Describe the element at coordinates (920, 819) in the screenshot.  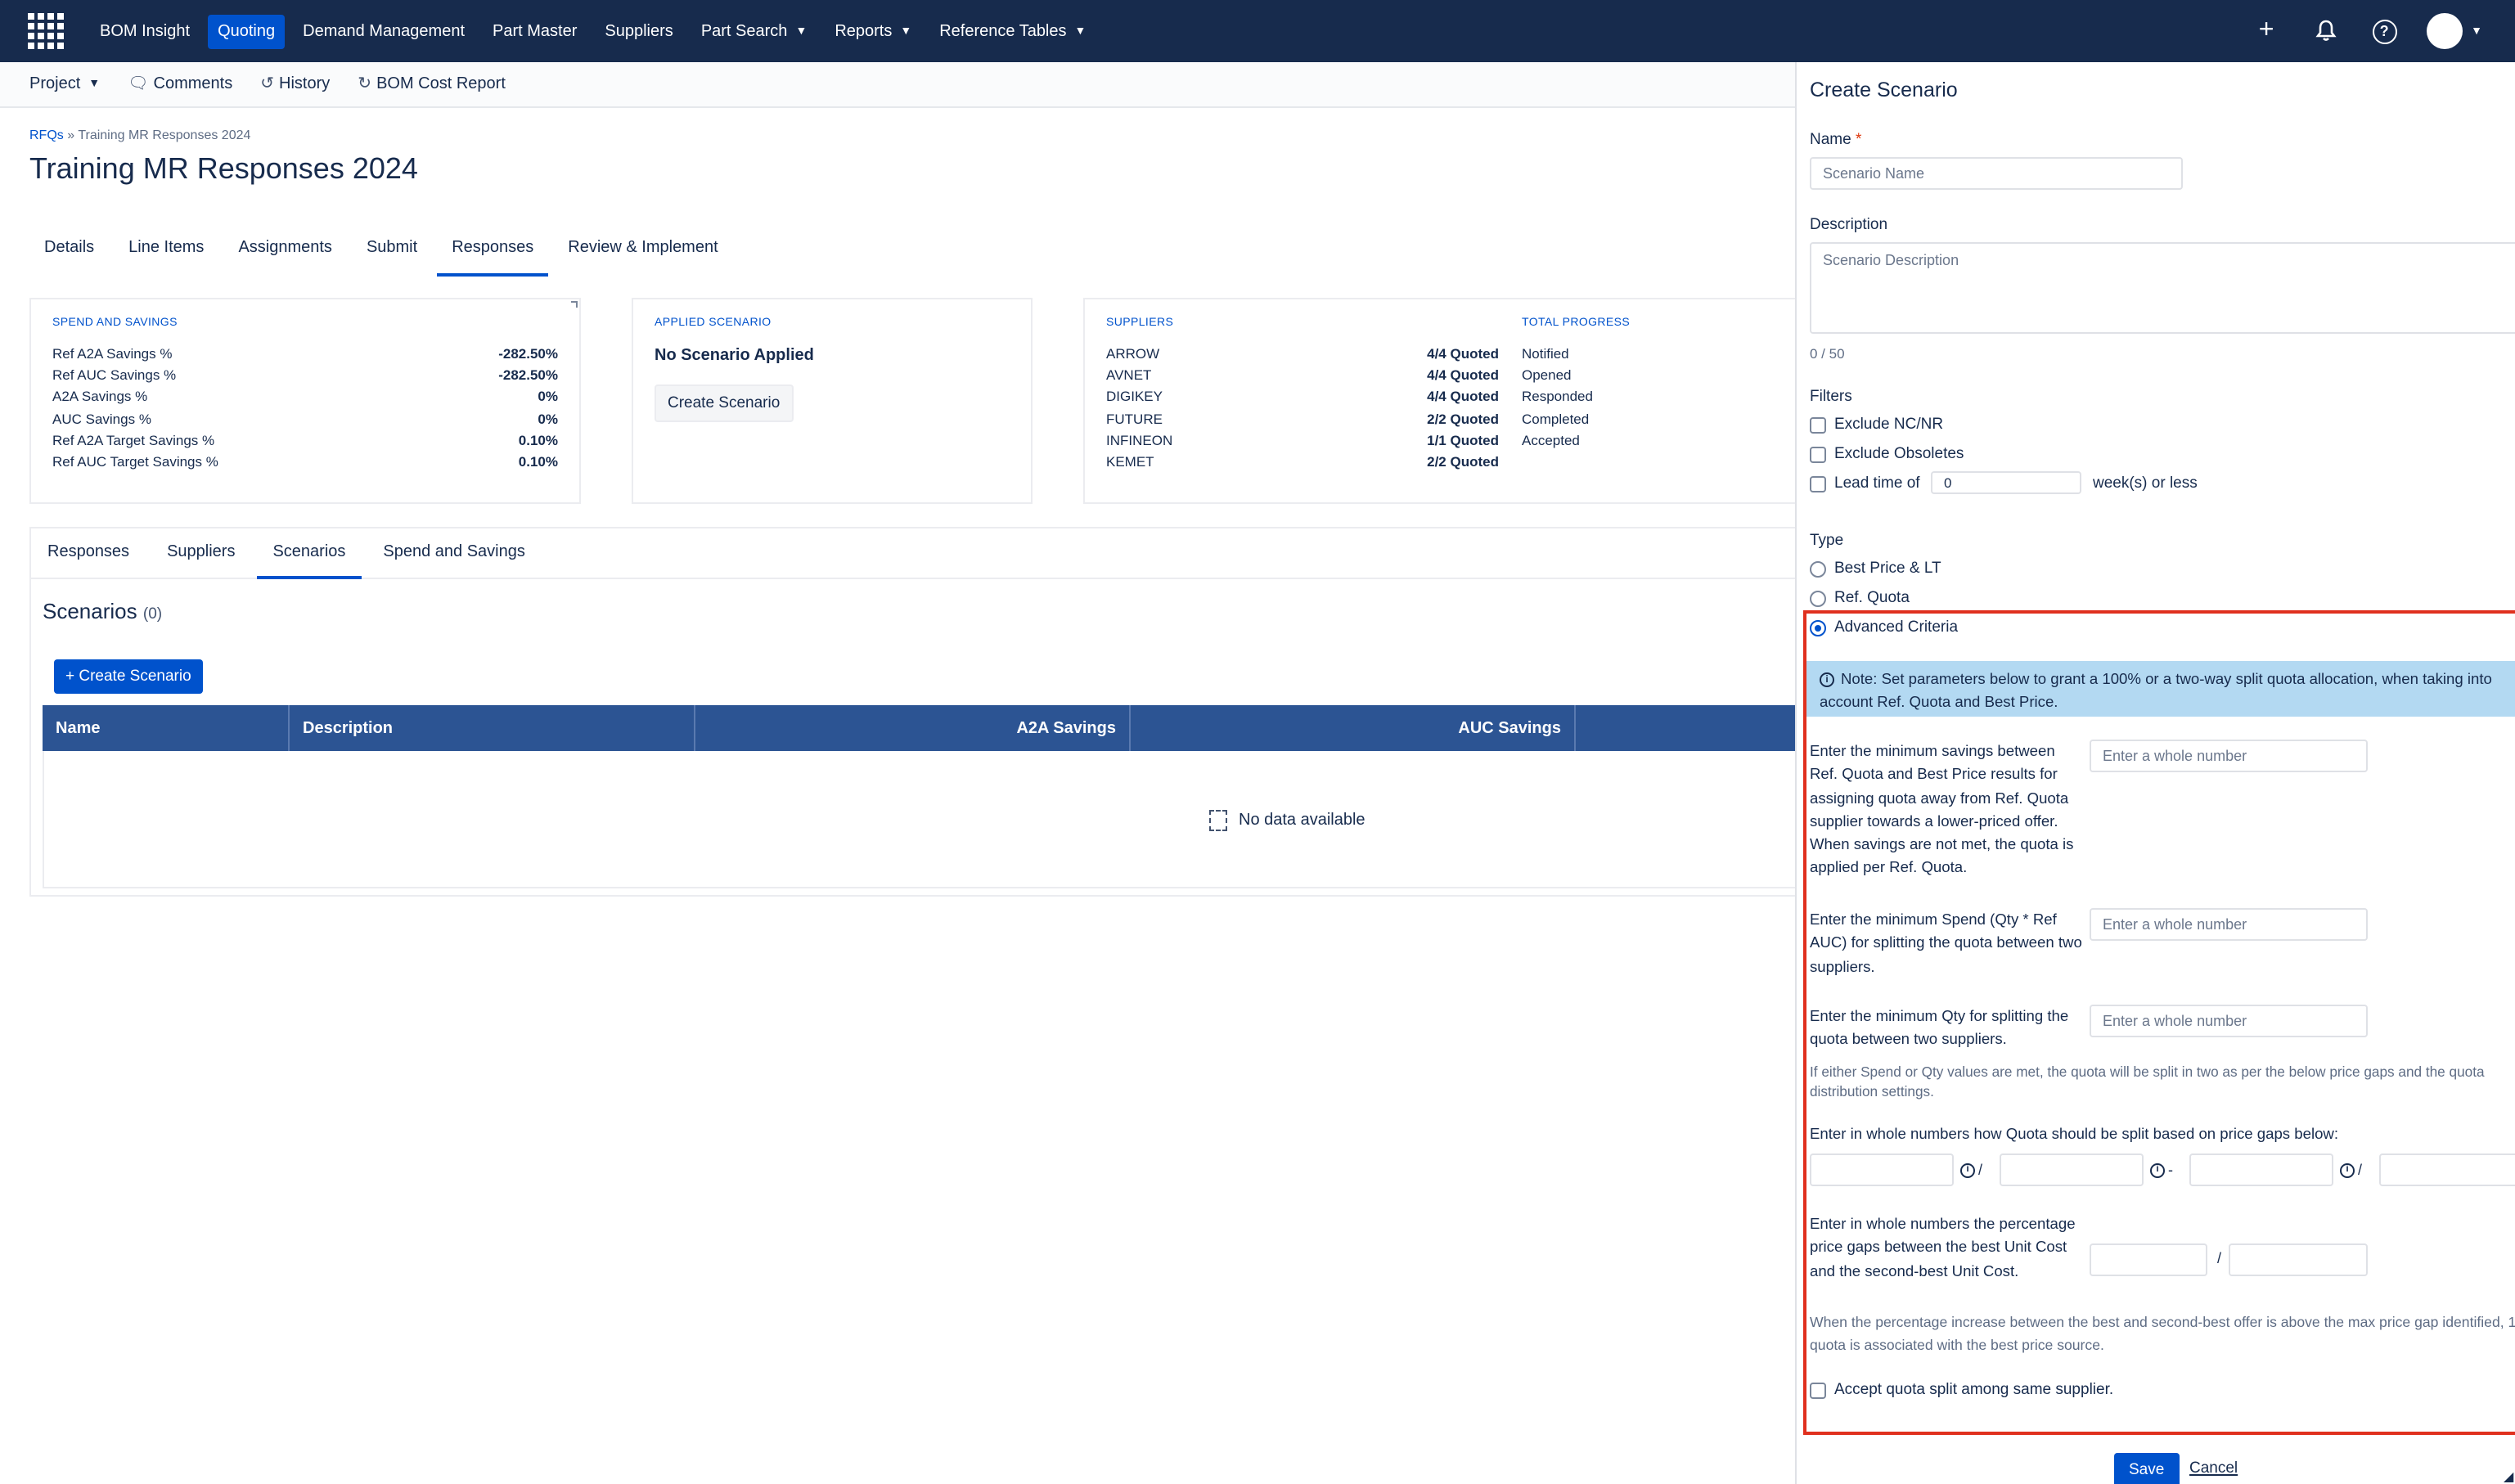
I see `scenarios-table-body: No data available` at that location.